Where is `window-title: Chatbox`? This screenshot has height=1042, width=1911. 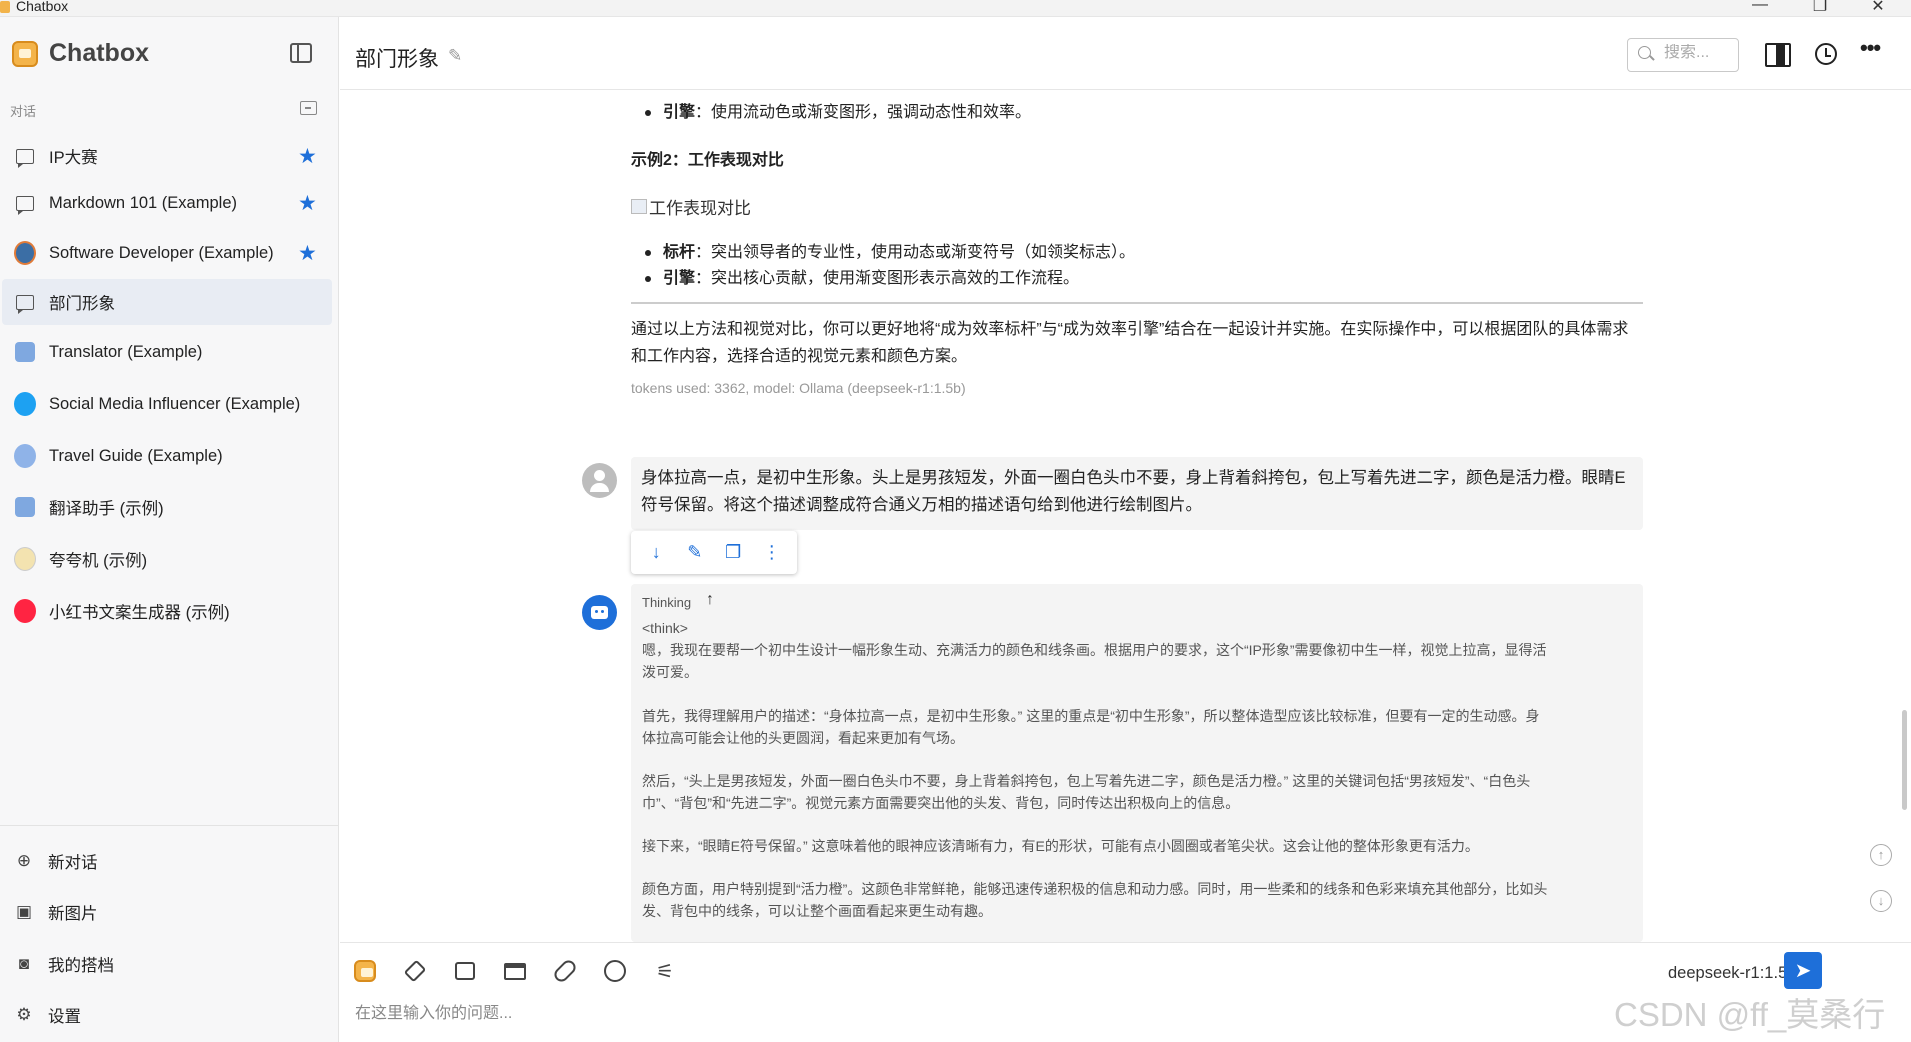
window-title: Chatbox is located at coordinates (42, 7).